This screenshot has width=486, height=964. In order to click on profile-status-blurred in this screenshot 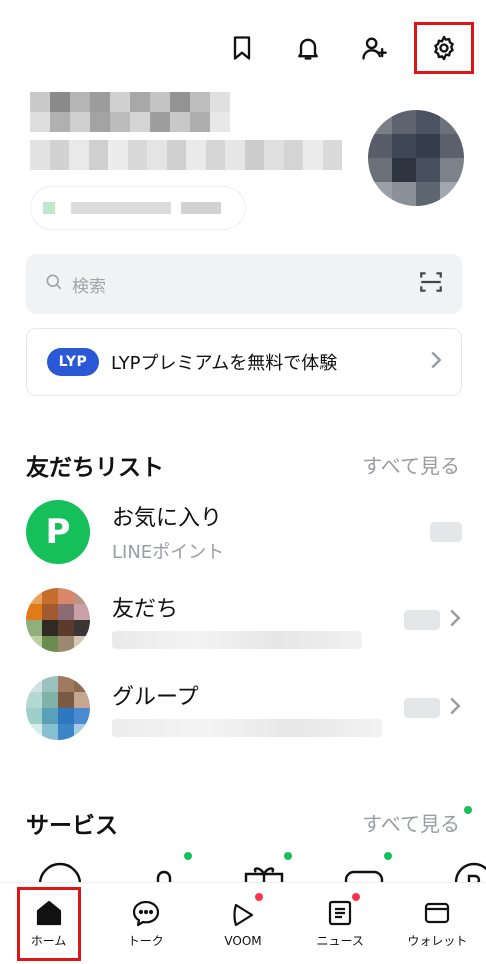, I will do `click(186, 155)`.